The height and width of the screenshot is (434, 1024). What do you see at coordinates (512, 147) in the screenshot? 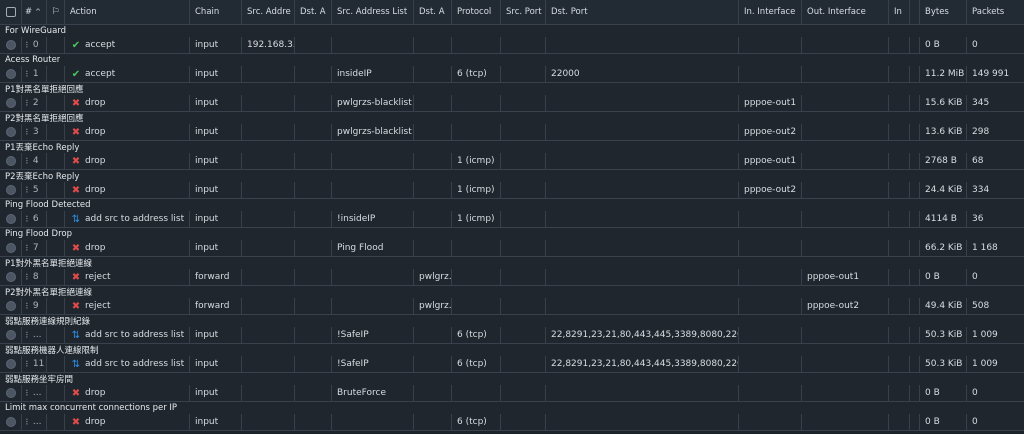
I see `rule-comment-row: P1丟棄Echo Reply` at bounding box center [512, 147].